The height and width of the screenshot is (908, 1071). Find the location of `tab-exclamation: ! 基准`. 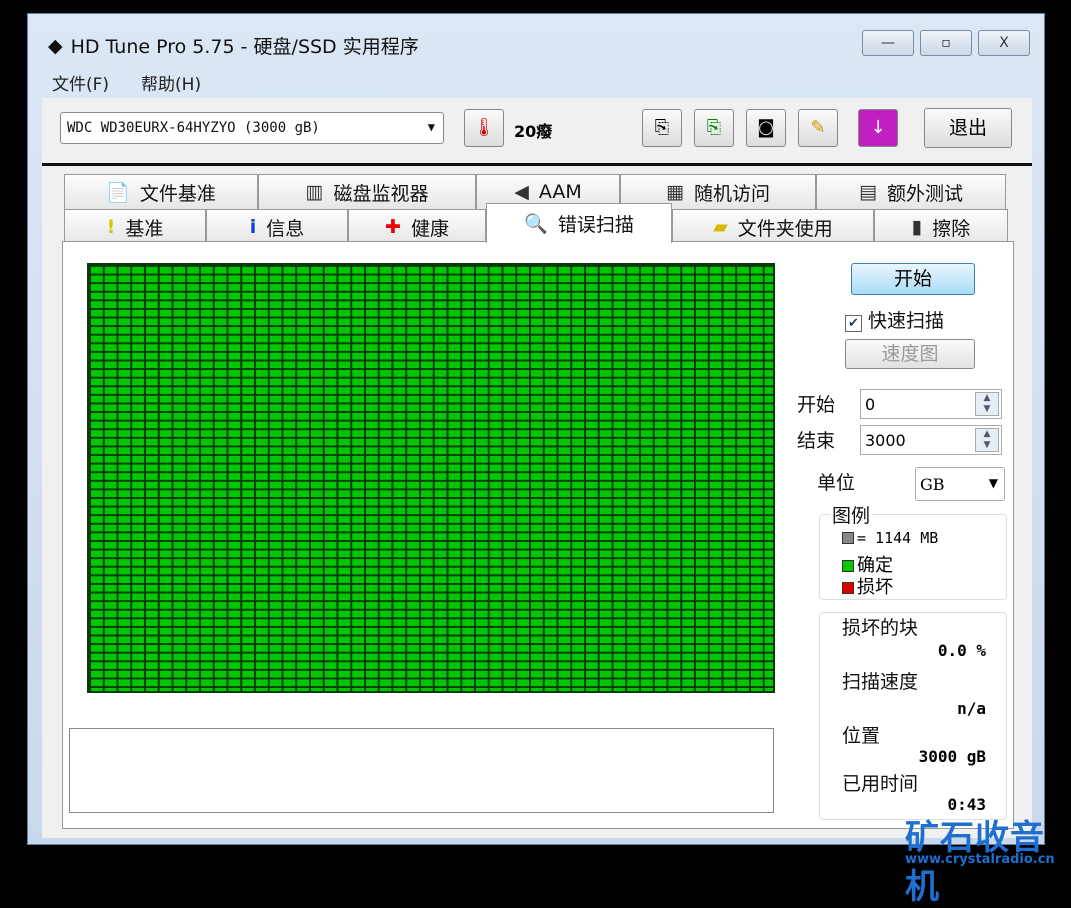

tab-exclamation: ! 基准 is located at coordinates (135, 226).